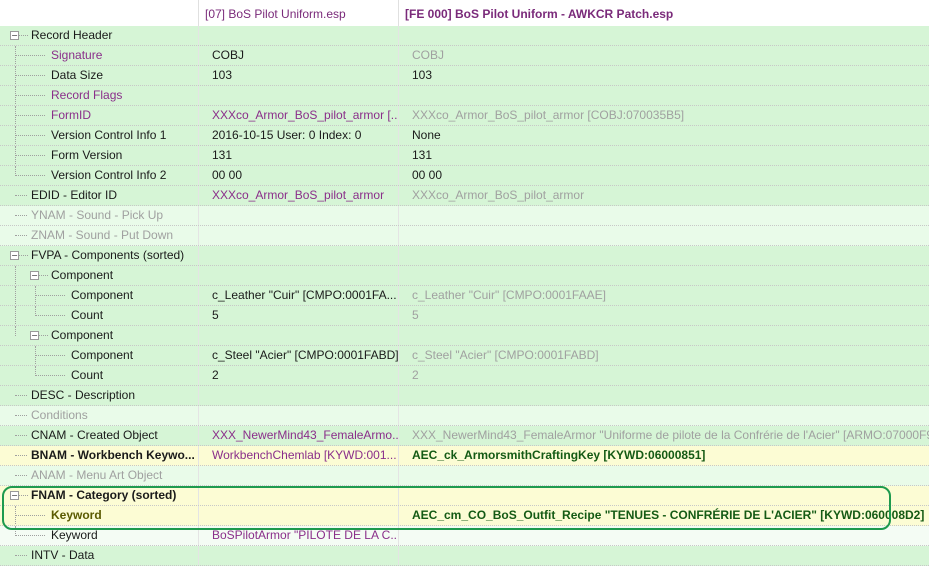  What do you see at coordinates (663, 155) in the screenshot?
I see `value-plugin-2: 131` at bounding box center [663, 155].